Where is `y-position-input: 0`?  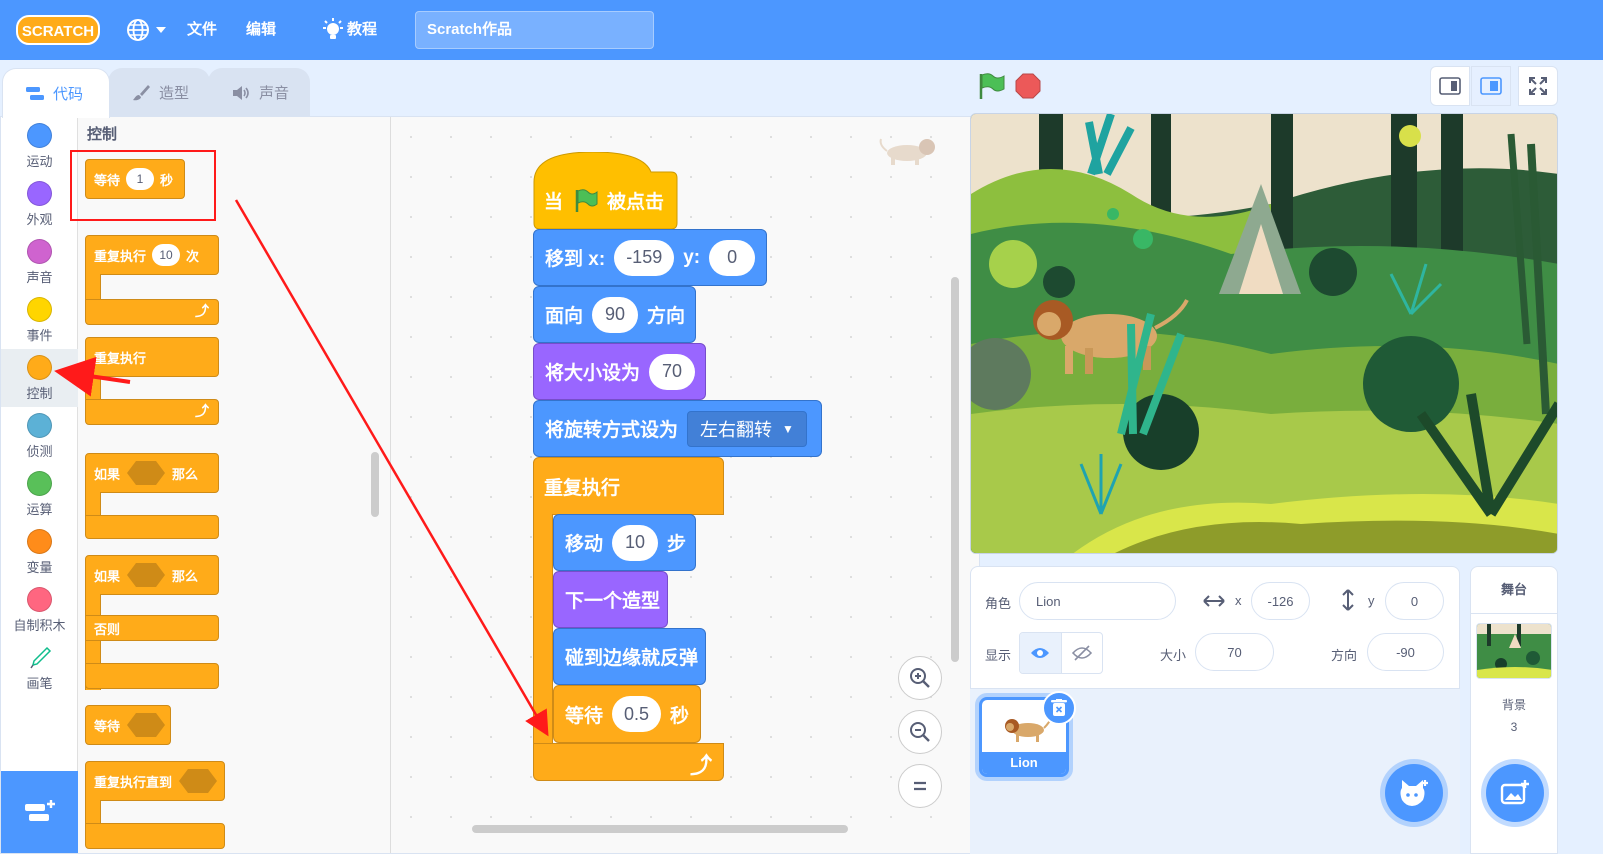
y-position-input: 0 is located at coordinates (1414, 601).